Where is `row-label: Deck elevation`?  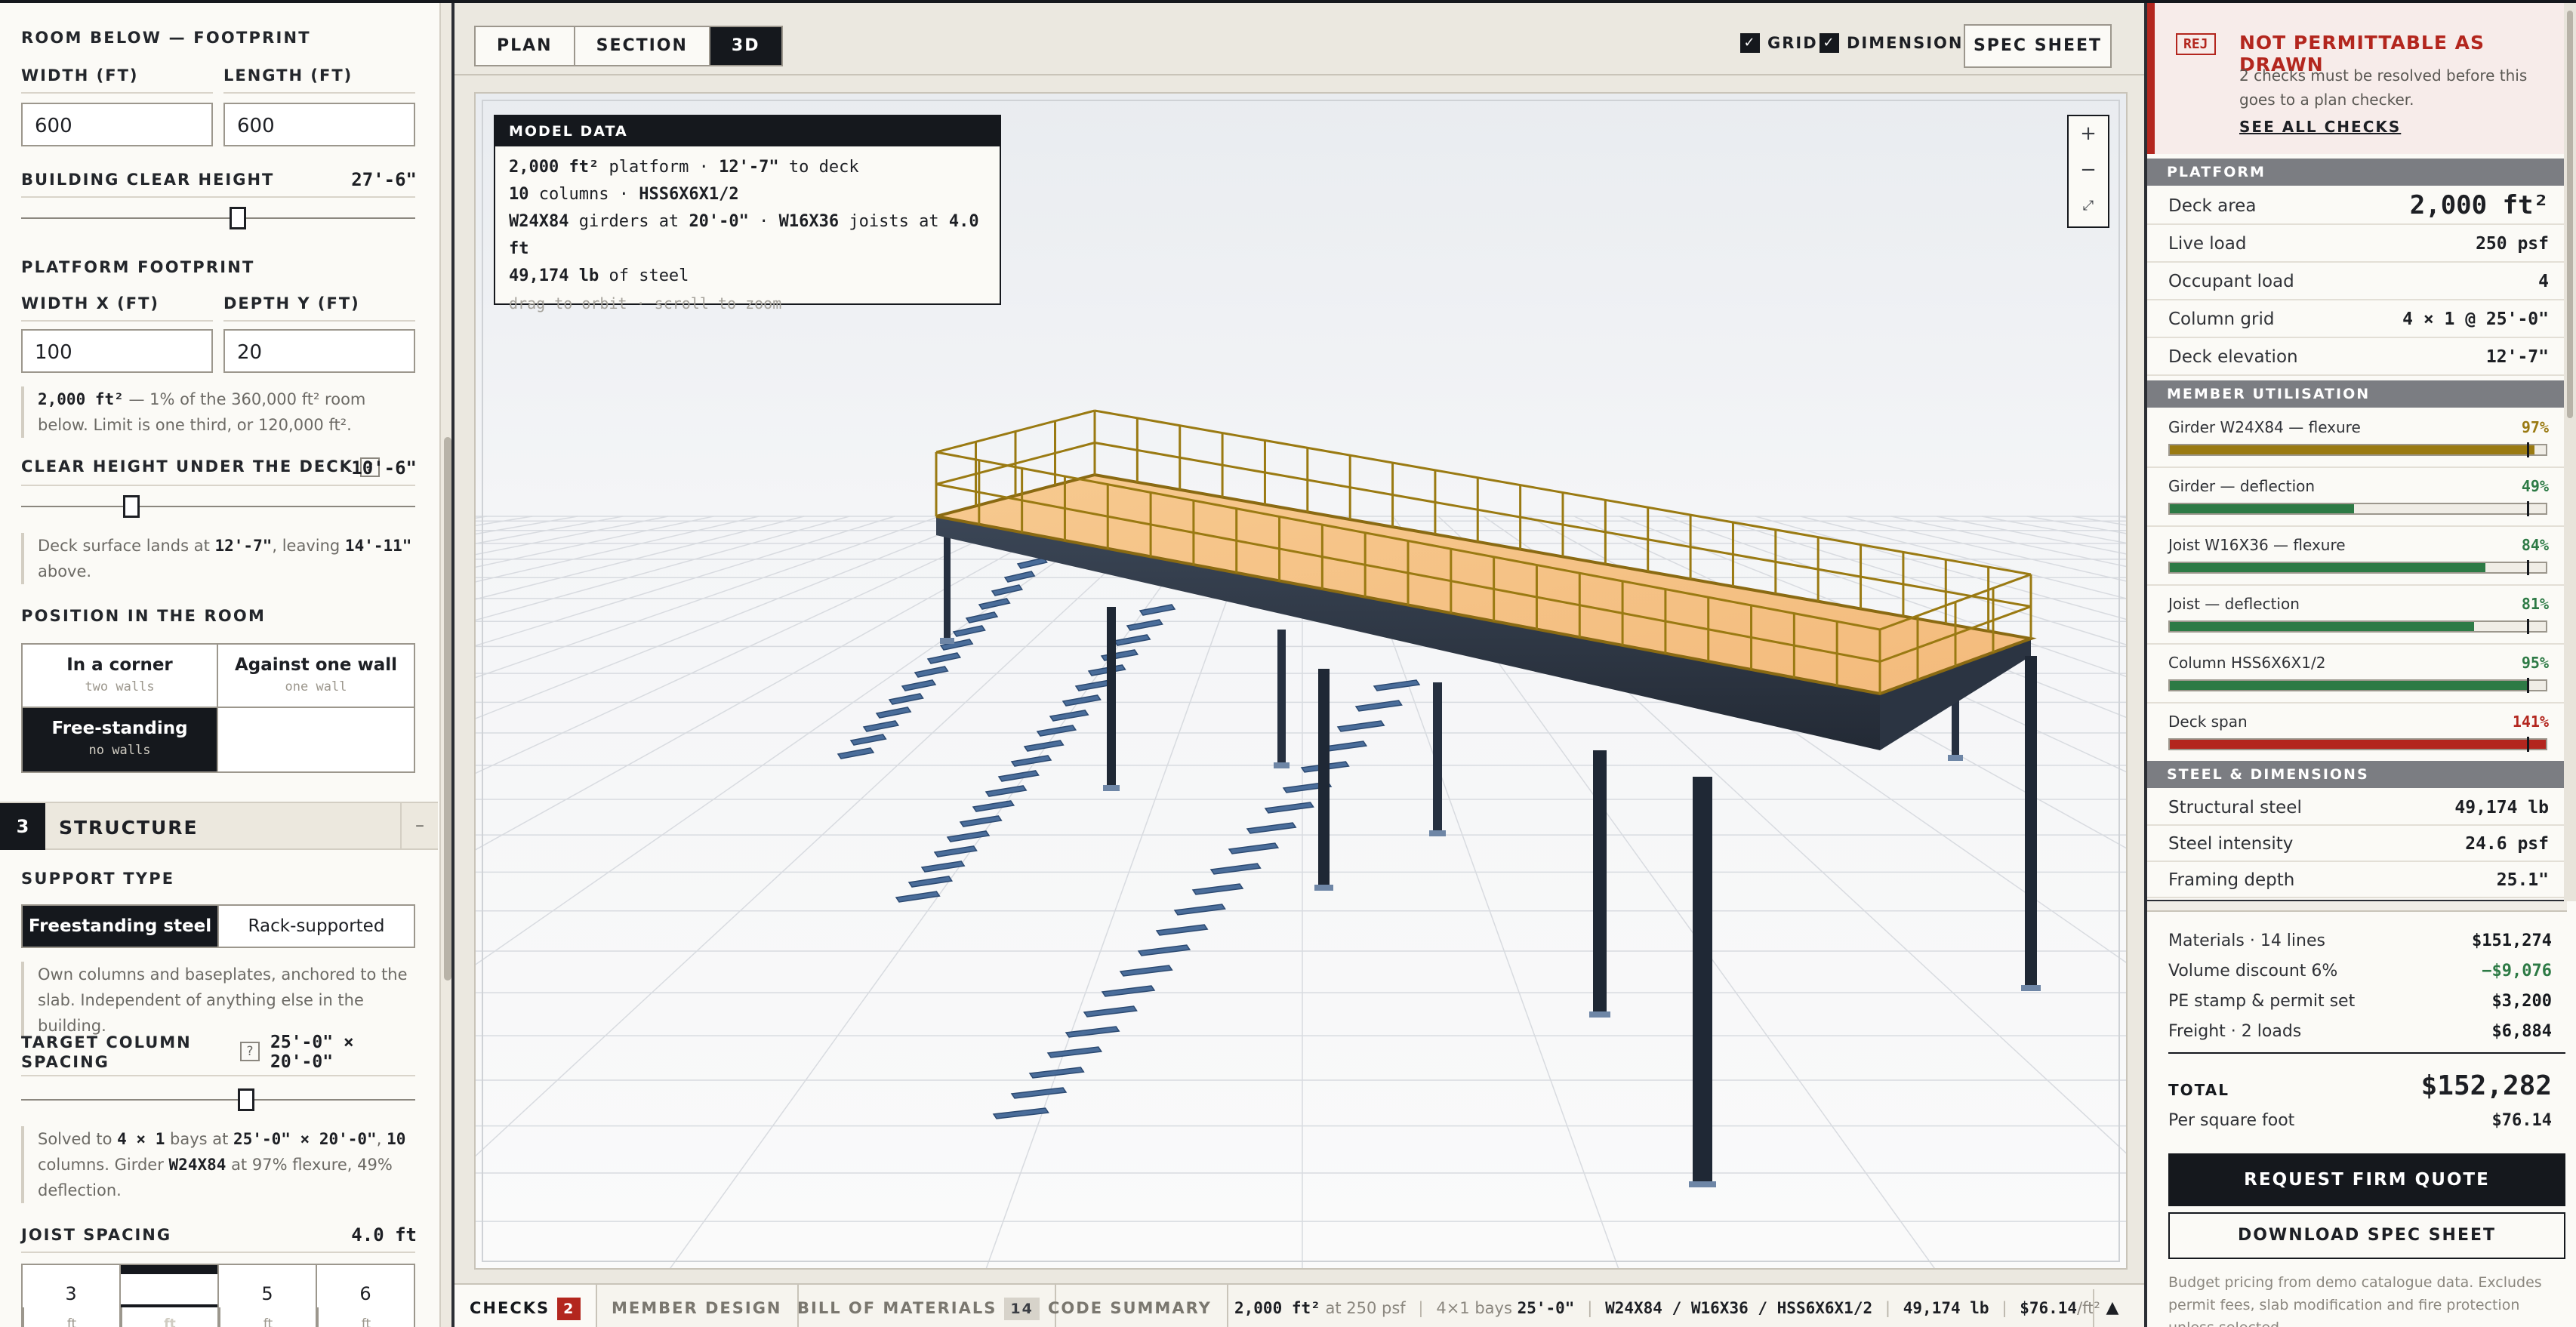 row-label: Deck elevation is located at coordinates (2233, 357).